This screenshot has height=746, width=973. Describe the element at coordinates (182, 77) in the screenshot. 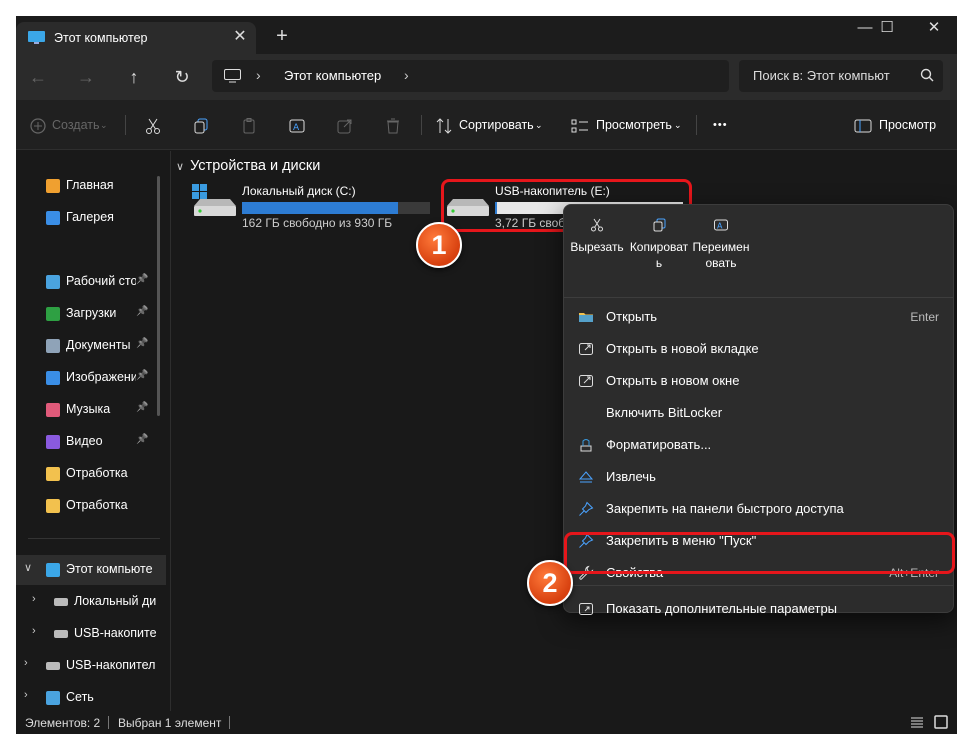

I see `refresh-button: ↻` at that location.